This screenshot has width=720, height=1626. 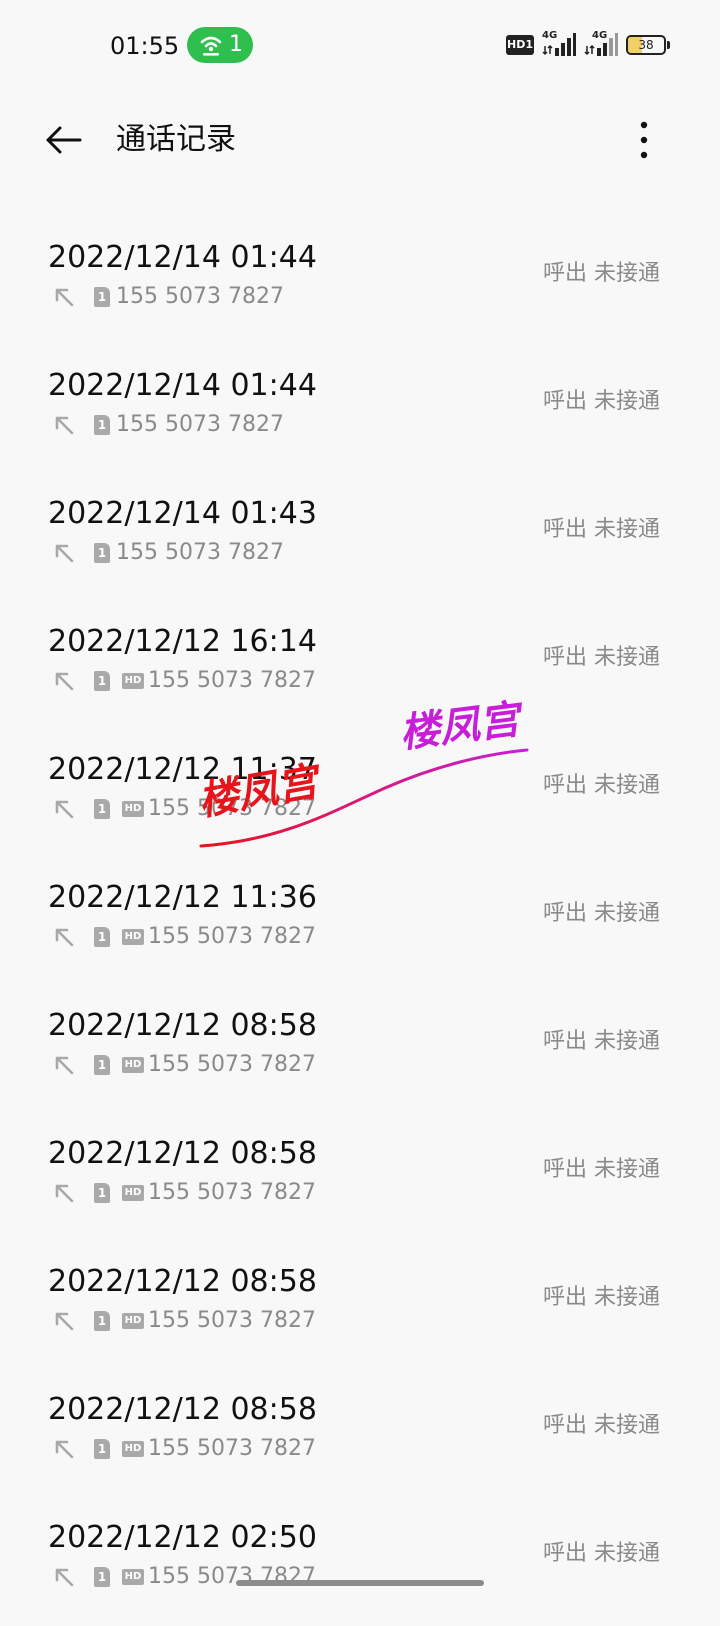 I want to click on call-datetime: 2022/12/12 11:36, so click(x=182, y=897).